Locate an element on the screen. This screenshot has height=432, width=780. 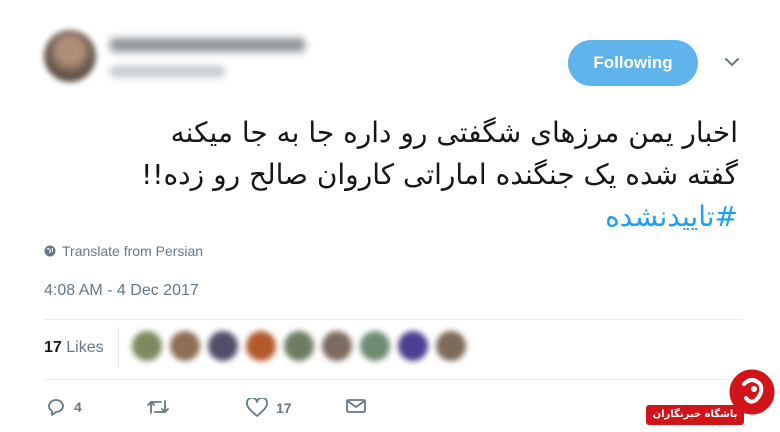
hashtag-link: #تاییدنشده is located at coordinates (388, 217).